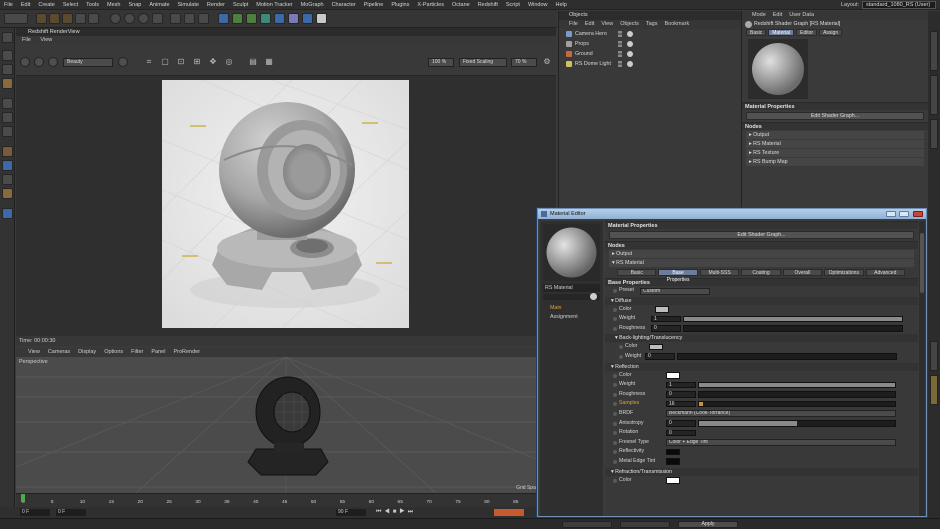 This screenshot has width=940, height=529. I want to click on reflection-samples-slider, so click(797, 404).